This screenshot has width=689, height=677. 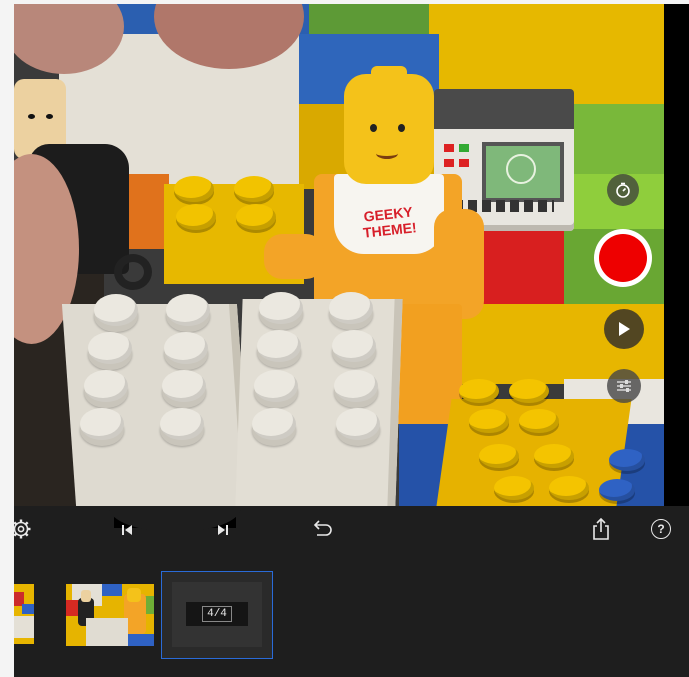 I want to click on white-brick-right, so click(x=319, y=402).